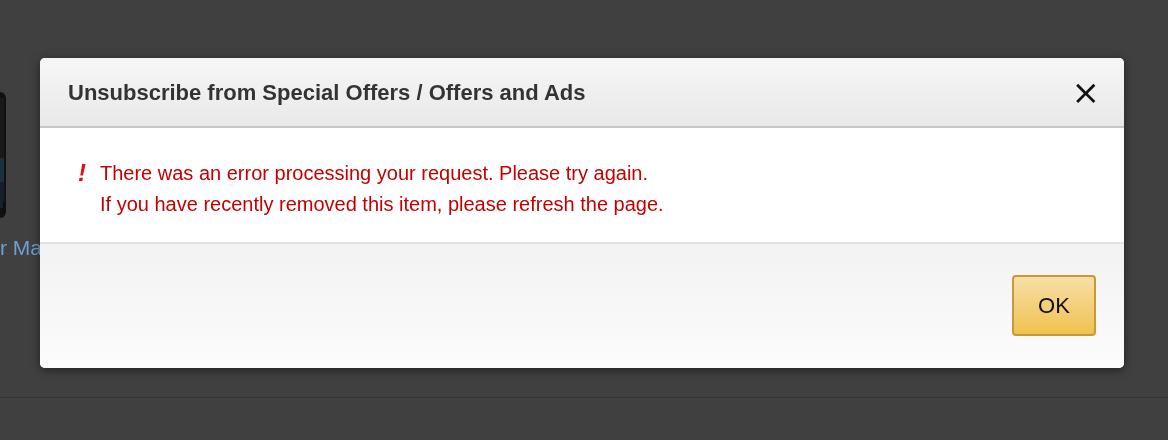  What do you see at coordinates (21, 247) in the screenshot?
I see `product-caption: r Ma` at bounding box center [21, 247].